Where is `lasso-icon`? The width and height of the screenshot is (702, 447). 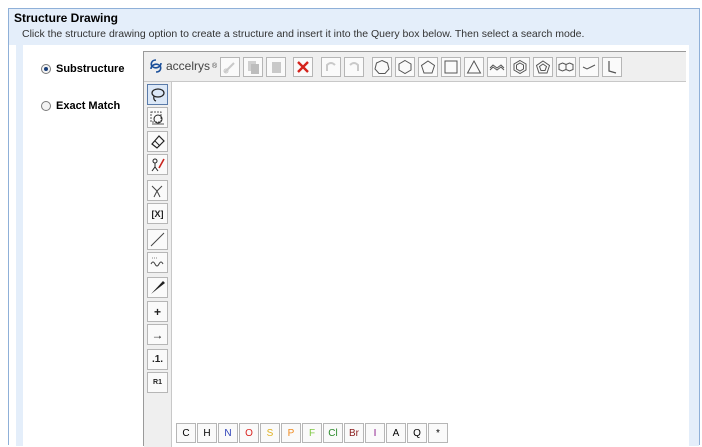
lasso-icon is located at coordinates (158, 95).